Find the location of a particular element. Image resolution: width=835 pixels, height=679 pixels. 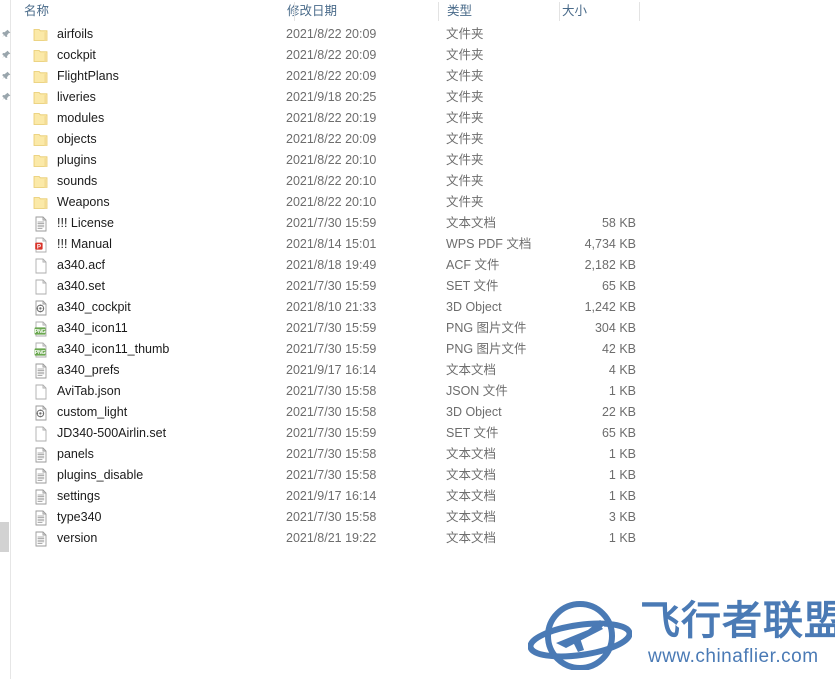

file-row: a340.acf 2021/8/18 19:49 ACF 文件 2,182 KB is located at coordinates (423, 265).